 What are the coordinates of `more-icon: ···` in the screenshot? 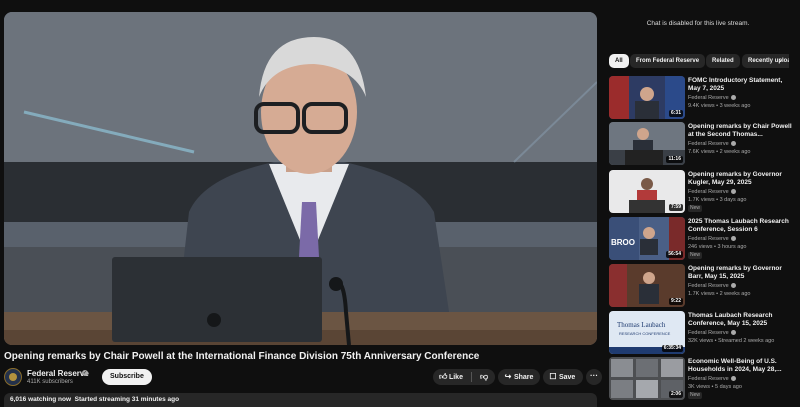 It's located at (594, 375).